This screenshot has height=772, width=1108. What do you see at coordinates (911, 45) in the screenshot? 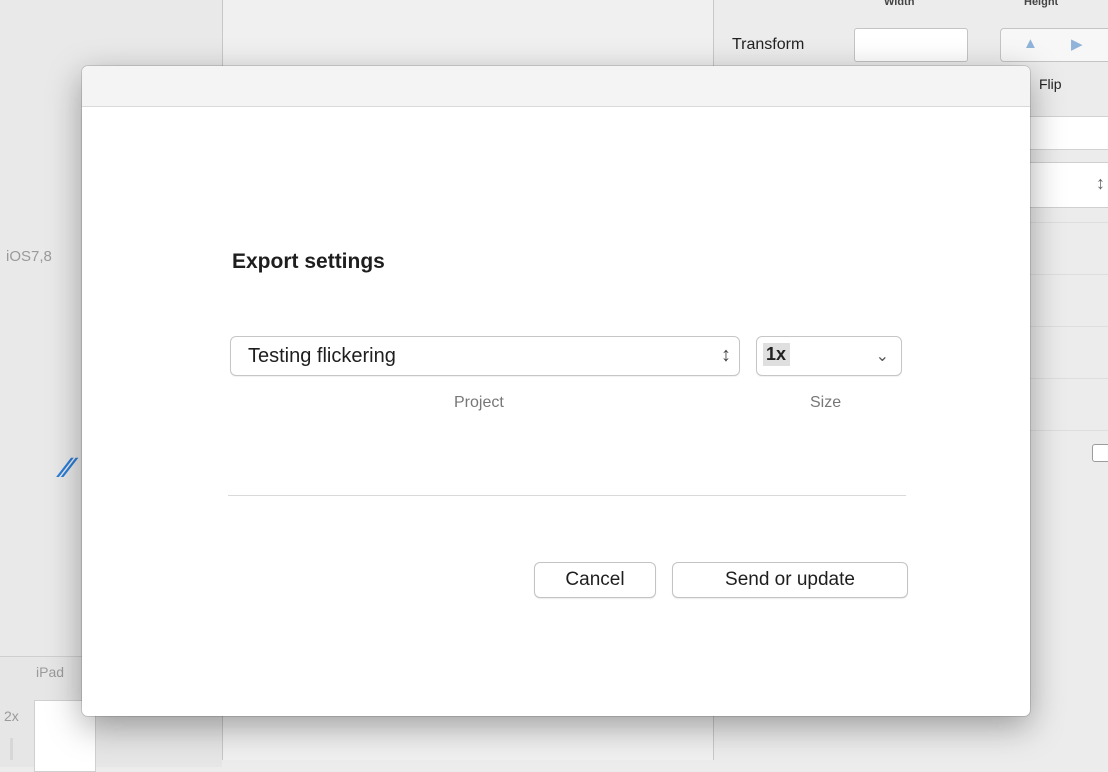
I see `transform-width-input` at bounding box center [911, 45].